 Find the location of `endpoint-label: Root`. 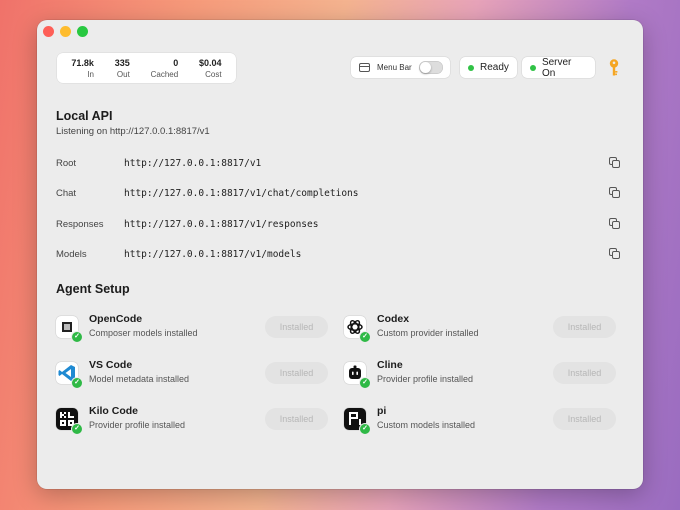

endpoint-label: Root is located at coordinates (66, 163).